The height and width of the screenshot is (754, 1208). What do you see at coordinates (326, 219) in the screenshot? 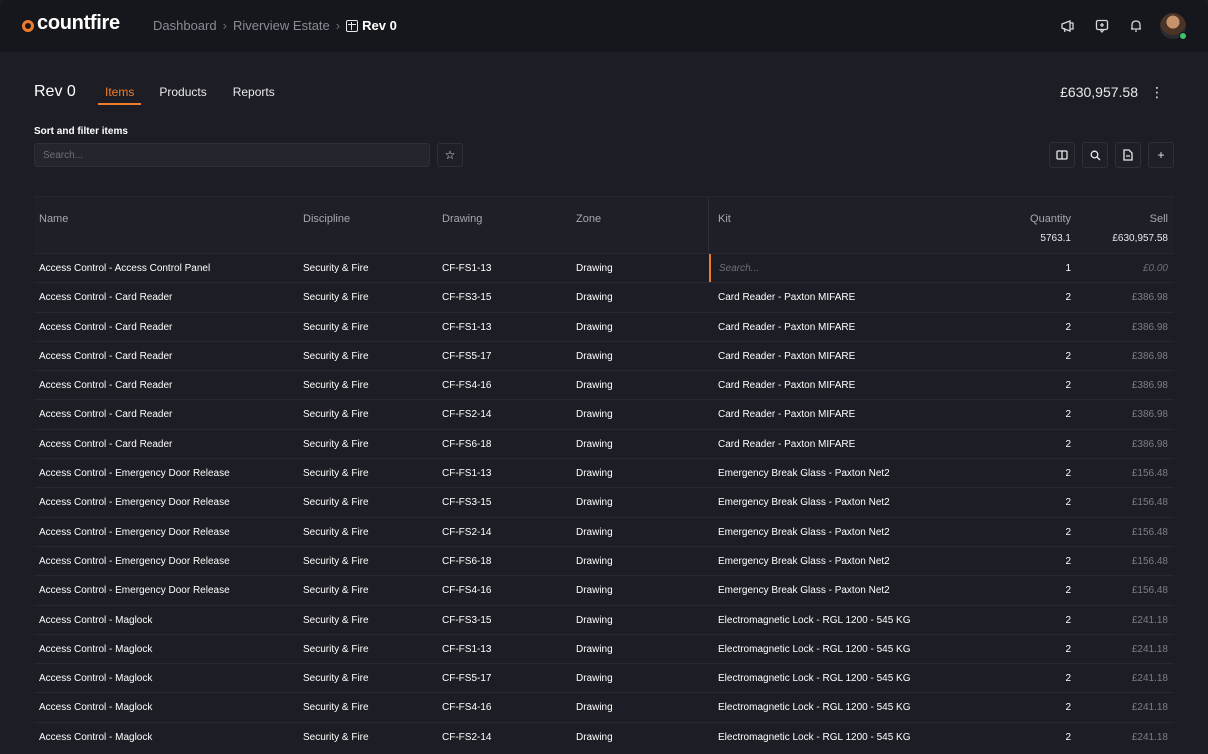
I see `column-header-discipline: Discipline` at bounding box center [326, 219].